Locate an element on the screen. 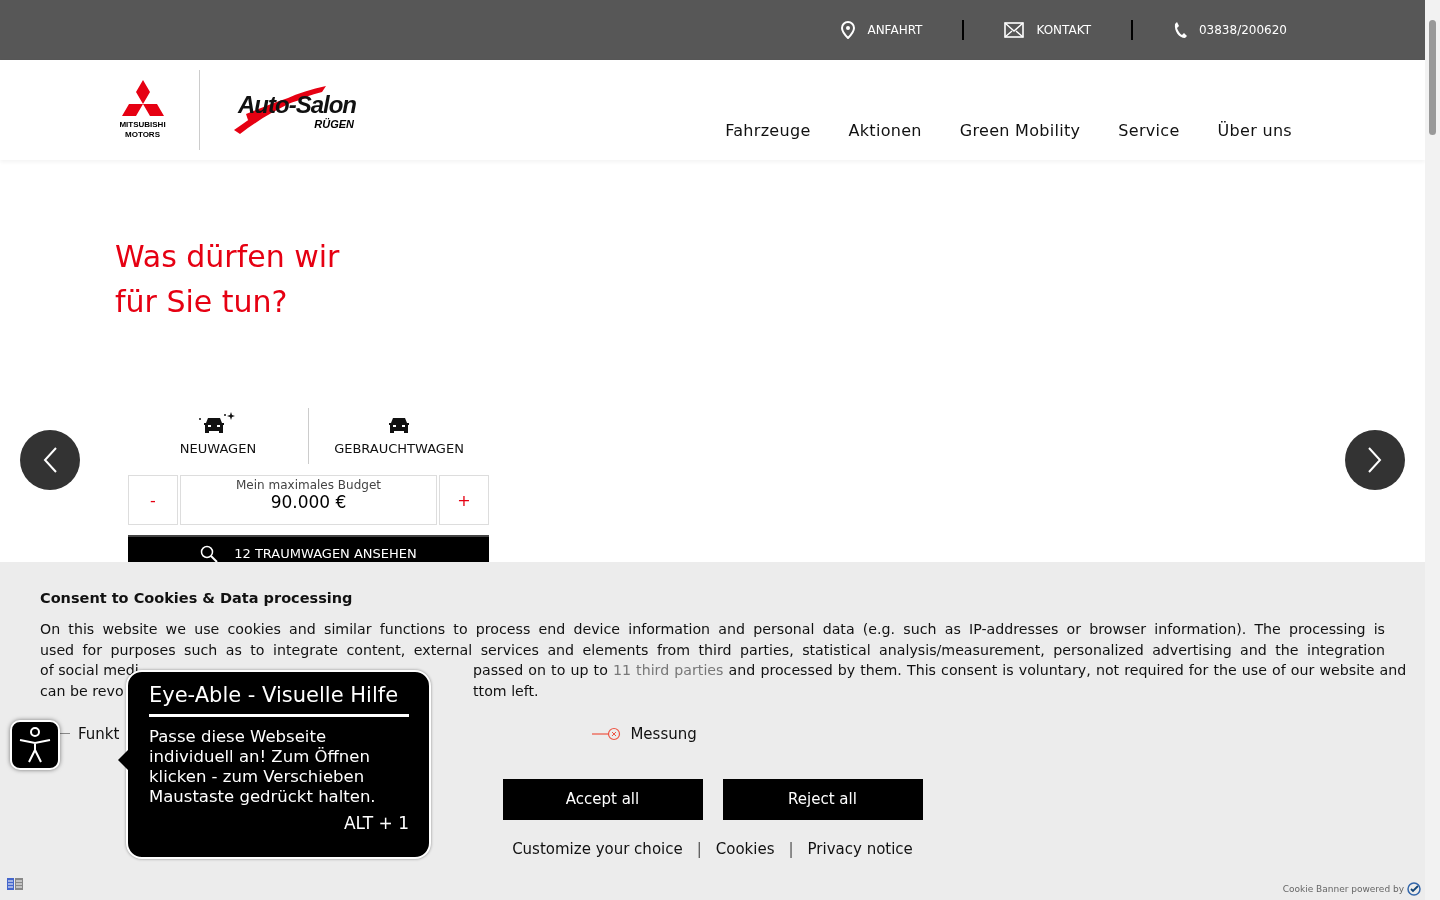 The height and width of the screenshot is (900, 1440). consent-text: On this website we use cookies and similar functions to process end device information and personal data (e.g. such as IP-addresses or browser information). The processing is is located at coordinates (712, 629).